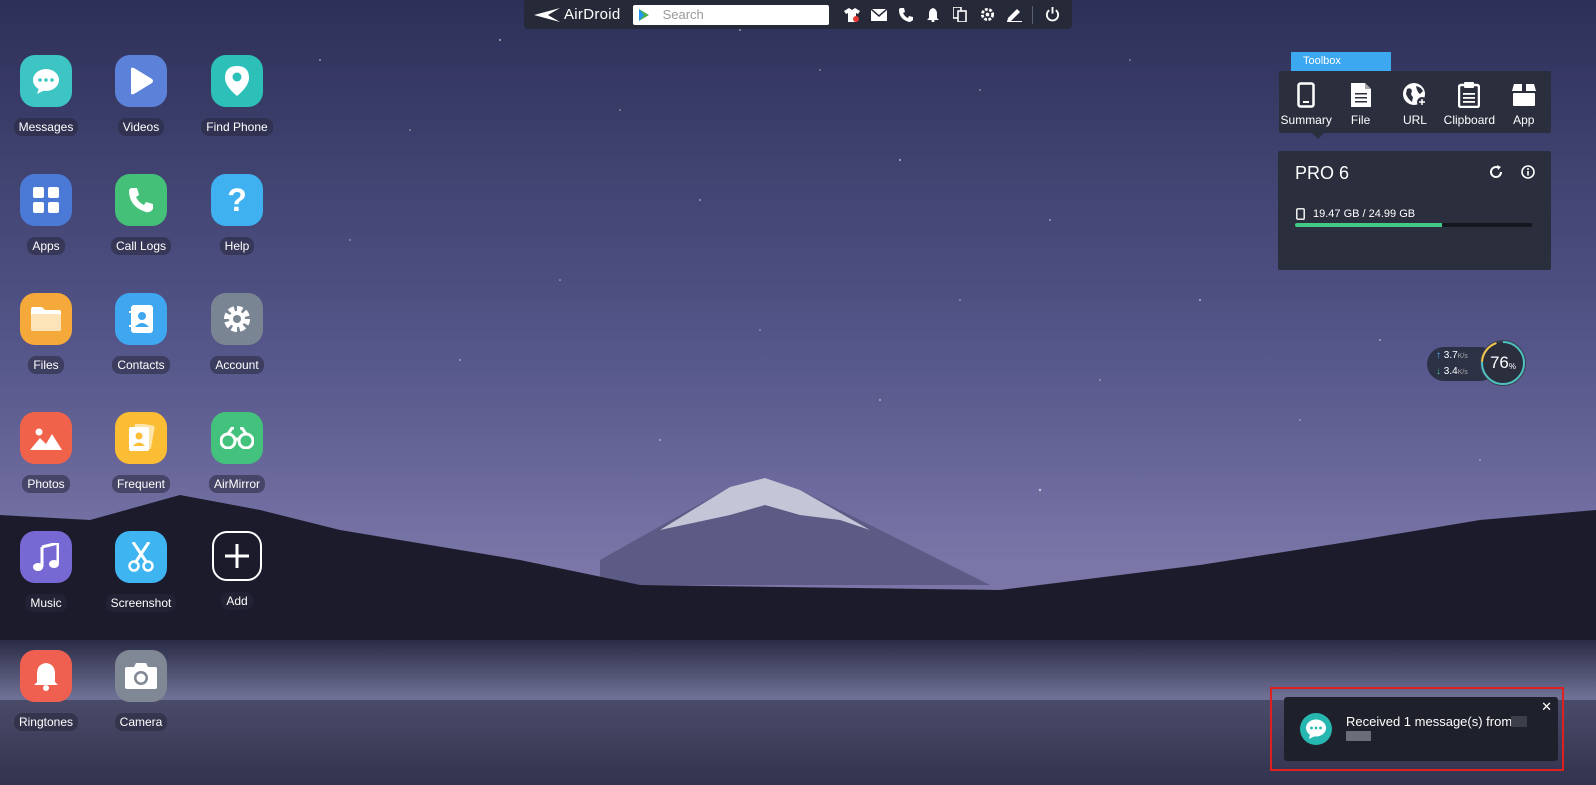  What do you see at coordinates (1360, 95) in the screenshot?
I see `document-icon` at bounding box center [1360, 95].